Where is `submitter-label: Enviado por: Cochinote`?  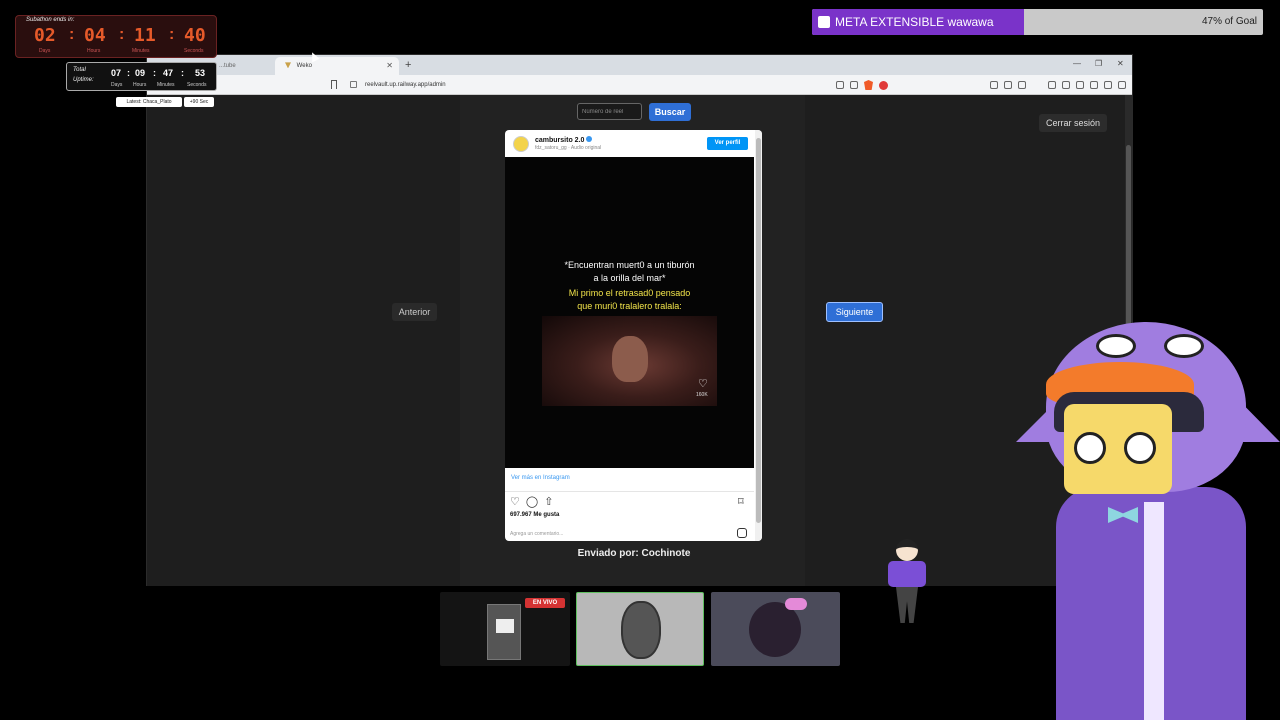 submitter-label: Enviado por: Cochinote is located at coordinates (634, 553).